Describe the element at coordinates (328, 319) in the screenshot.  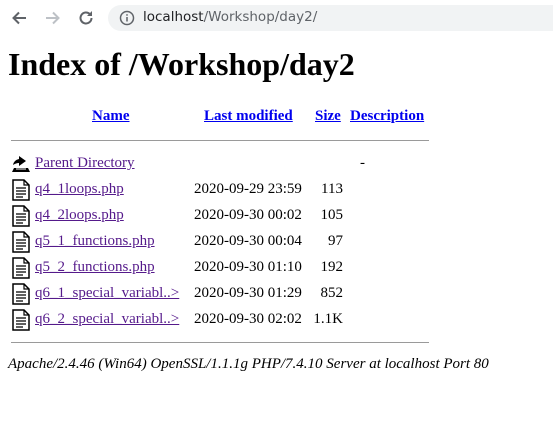
I see `file-size: 1.1K` at that location.